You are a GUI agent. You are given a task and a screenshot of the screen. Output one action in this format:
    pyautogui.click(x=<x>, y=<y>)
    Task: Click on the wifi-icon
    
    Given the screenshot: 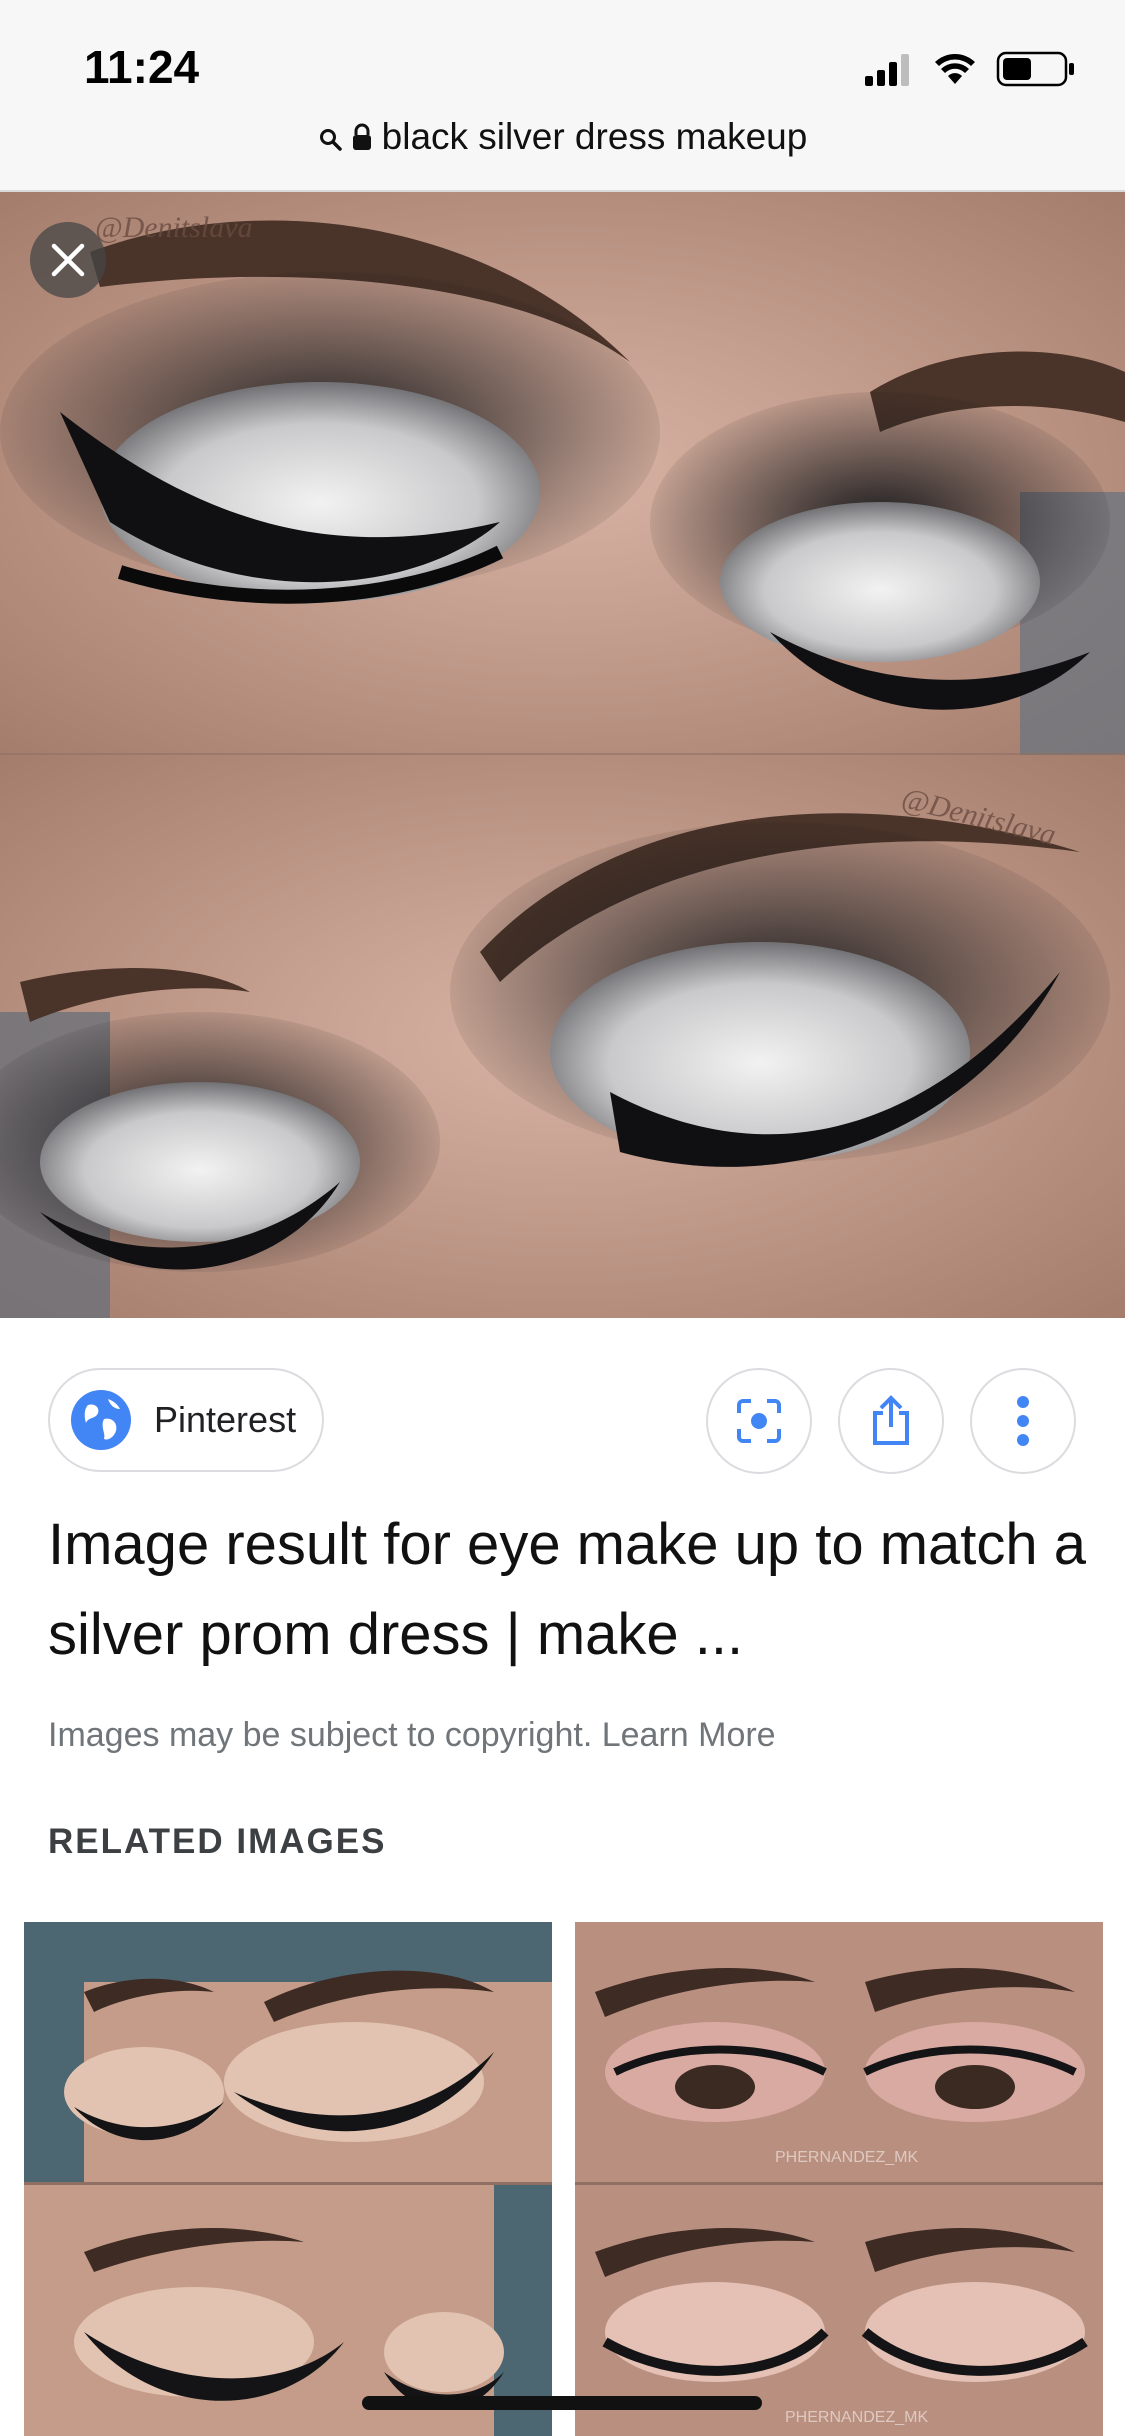 What is the action you would take?
    pyautogui.click(x=955, y=69)
    